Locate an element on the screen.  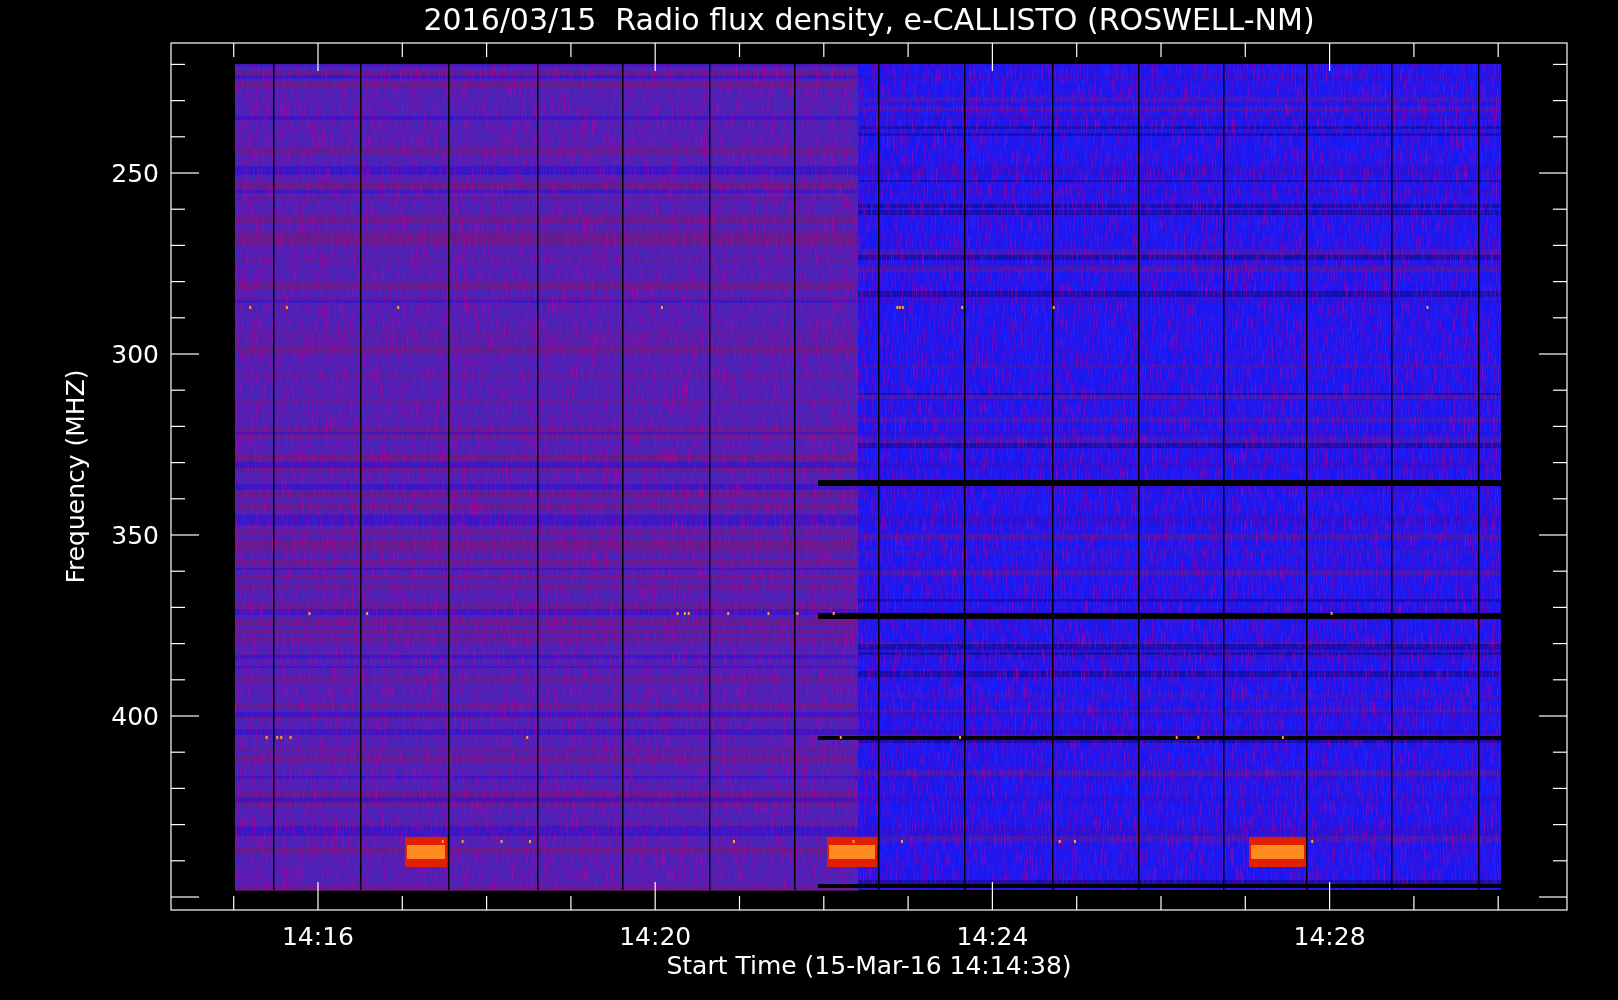
y-tick-label: 400 is located at coordinates (135, 716).